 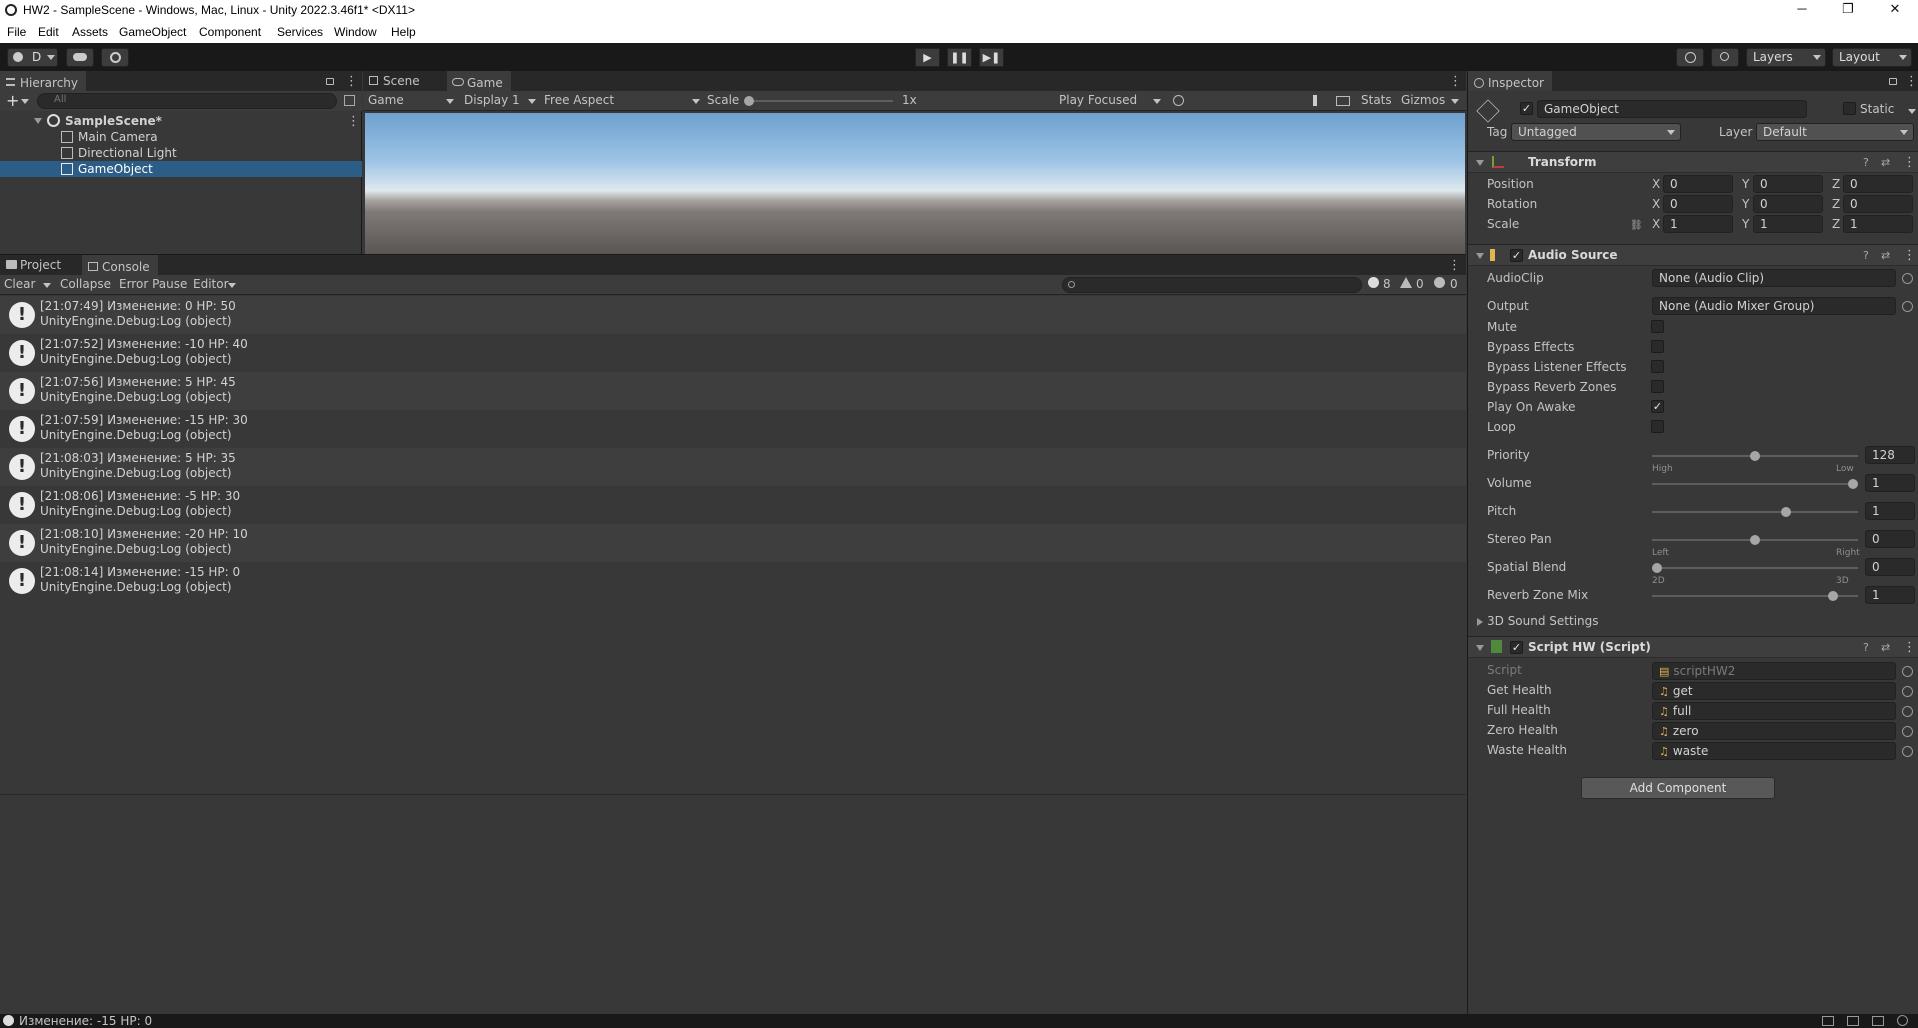 What do you see at coordinates (211, 285) in the screenshot?
I see `editor-dropdown: Editor` at bounding box center [211, 285].